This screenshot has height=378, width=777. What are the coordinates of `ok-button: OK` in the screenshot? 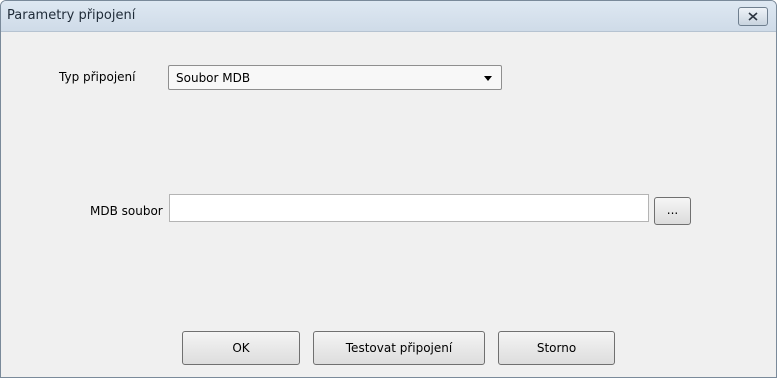 It's located at (241, 348).